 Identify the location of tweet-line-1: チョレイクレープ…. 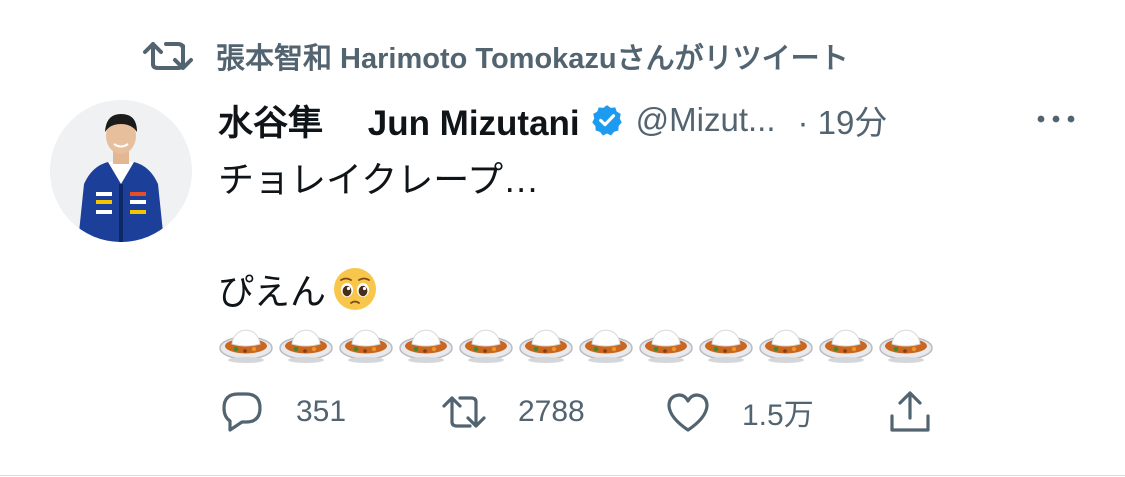
(379, 179).